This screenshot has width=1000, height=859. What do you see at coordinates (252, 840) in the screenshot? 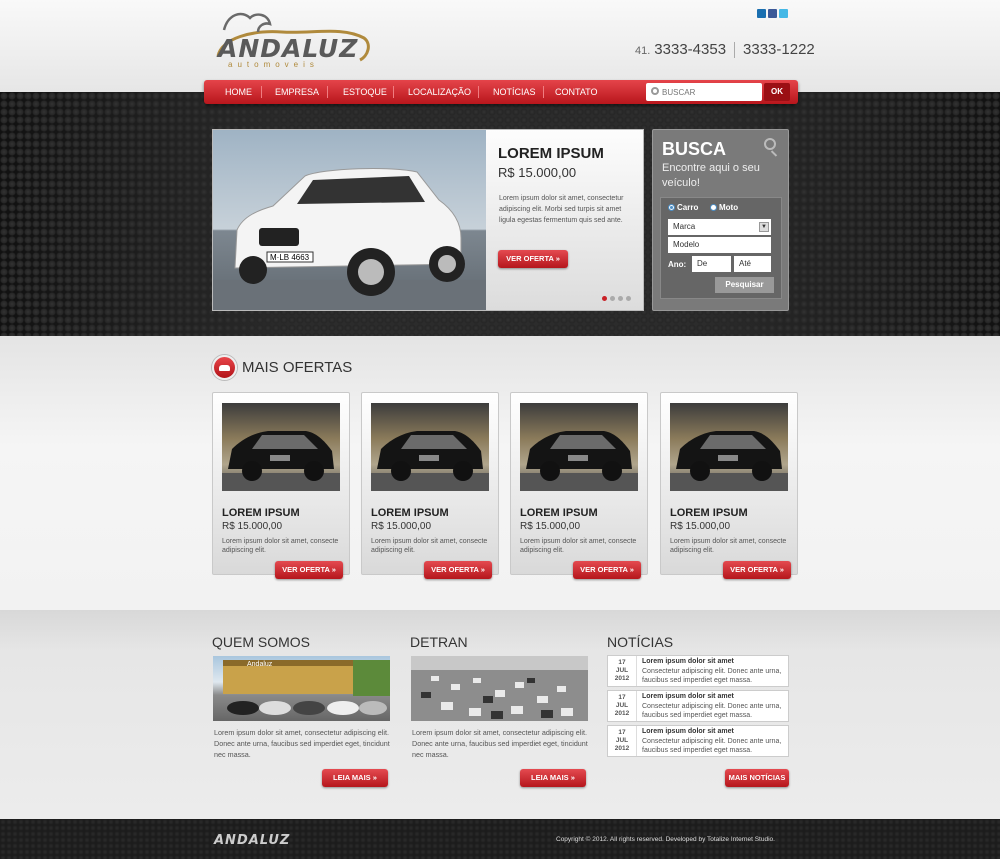
I see `footer-logo: ANDALUZ` at bounding box center [252, 840].